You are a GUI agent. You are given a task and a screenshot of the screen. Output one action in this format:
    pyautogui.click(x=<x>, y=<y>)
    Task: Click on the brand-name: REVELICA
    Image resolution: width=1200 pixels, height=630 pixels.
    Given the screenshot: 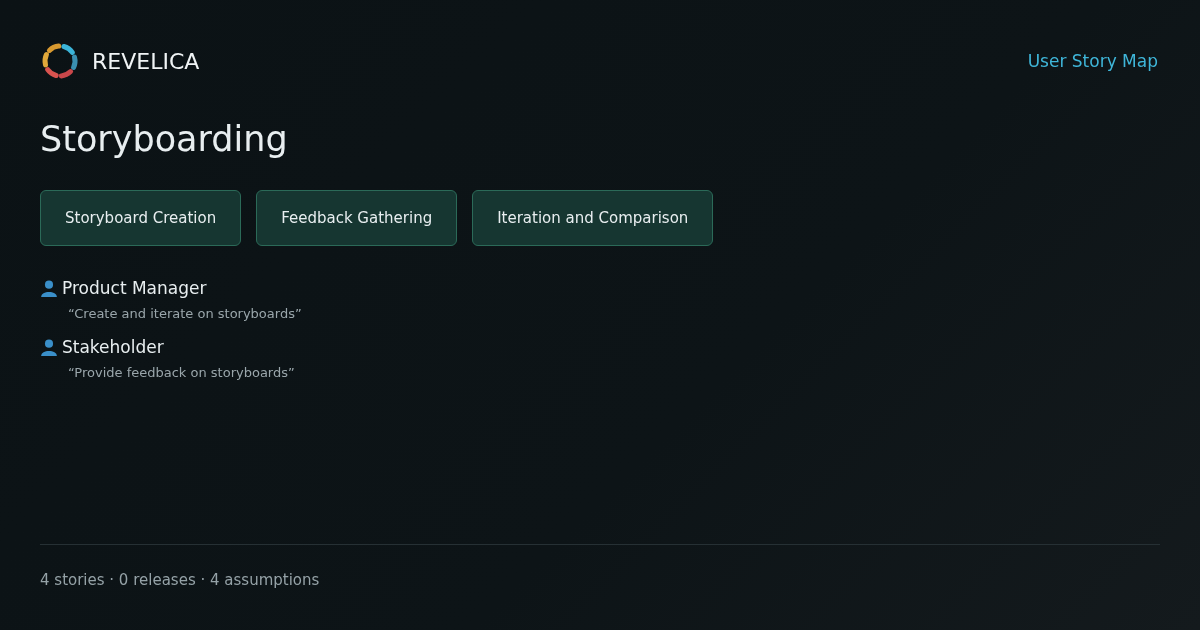 What is the action you would take?
    pyautogui.click(x=146, y=61)
    